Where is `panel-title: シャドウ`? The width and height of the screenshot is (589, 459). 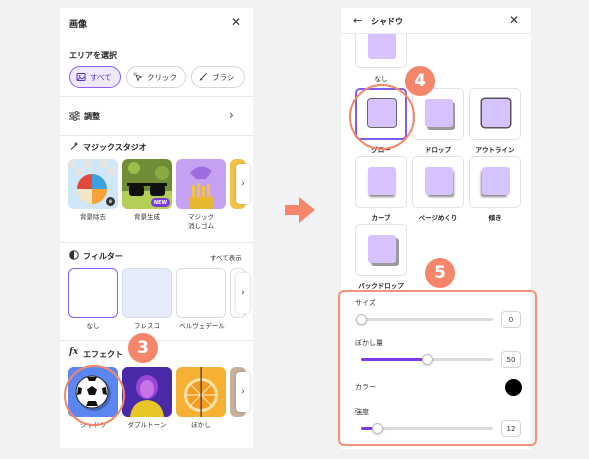
panel-title: シャドウ is located at coordinates (387, 21).